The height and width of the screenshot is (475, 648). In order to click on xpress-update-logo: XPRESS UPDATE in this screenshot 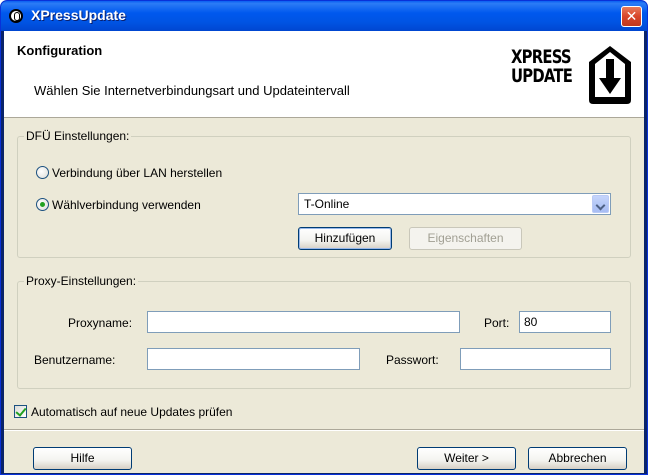, I will do `click(572, 75)`.